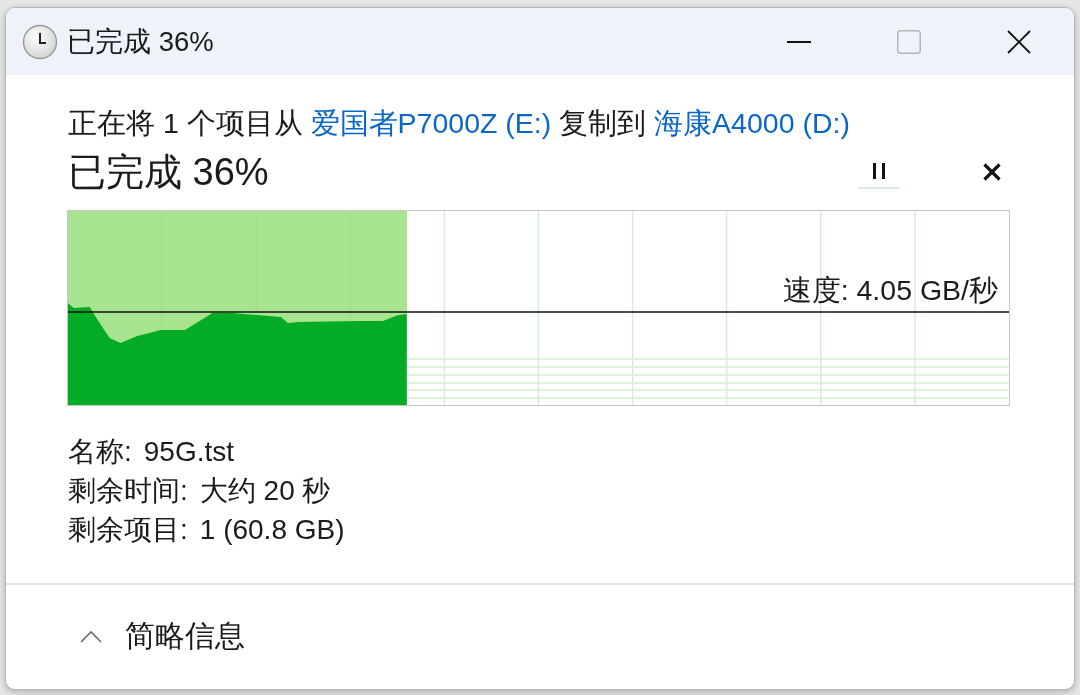 The image size is (1080, 695). What do you see at coordinates (799, 41) in the screenshot?
I see `minimize-icon` at bounding box center [799, 41].